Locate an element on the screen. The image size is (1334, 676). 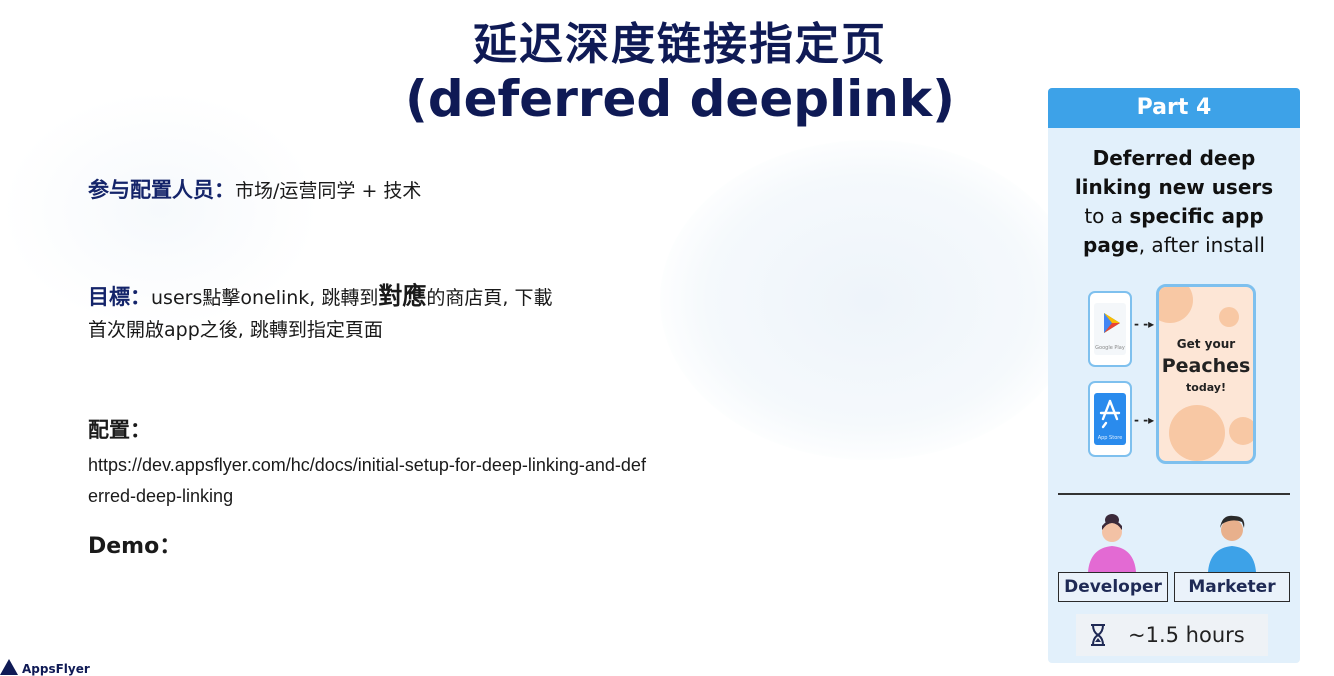
slide-title: 延迟深度链接指定页 is located at coordinates (680, 44).